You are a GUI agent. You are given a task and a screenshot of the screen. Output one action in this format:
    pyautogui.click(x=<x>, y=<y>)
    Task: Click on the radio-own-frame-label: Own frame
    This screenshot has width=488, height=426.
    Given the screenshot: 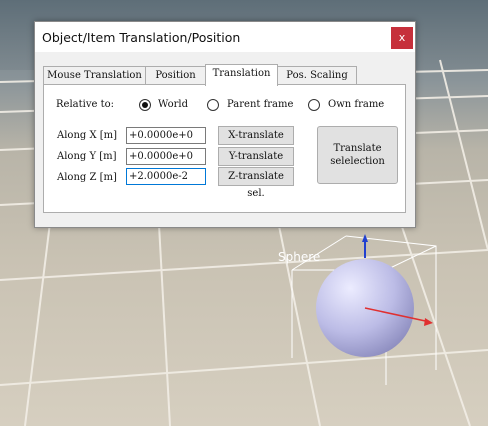 What is the action you would take?
    pyautogui.click(x=356, y=104)
    